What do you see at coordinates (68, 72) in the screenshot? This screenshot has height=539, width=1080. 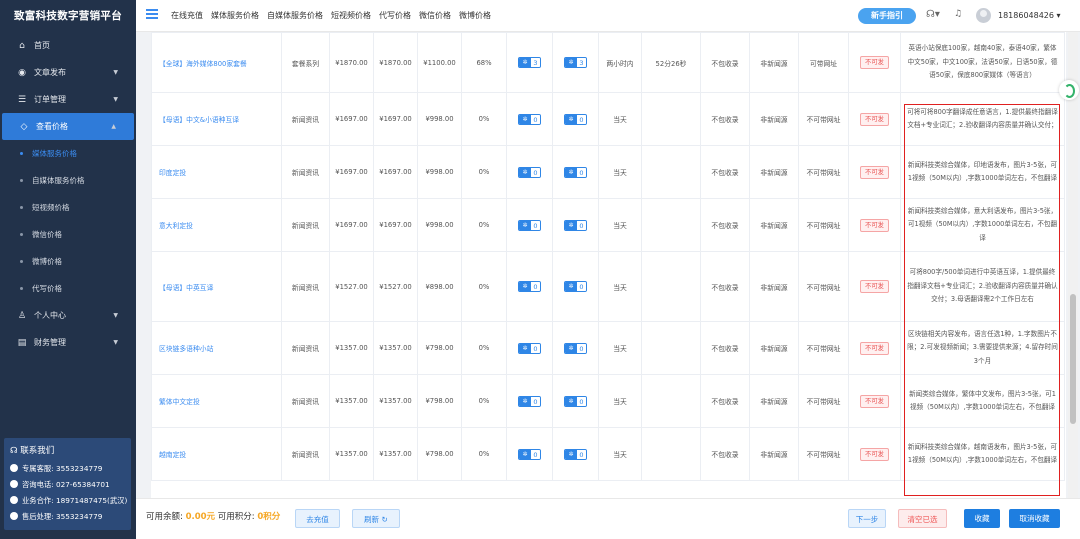 I see `sidebar-item-1: ◉ 文章发布 ▼` at bounding box center [68, 72].